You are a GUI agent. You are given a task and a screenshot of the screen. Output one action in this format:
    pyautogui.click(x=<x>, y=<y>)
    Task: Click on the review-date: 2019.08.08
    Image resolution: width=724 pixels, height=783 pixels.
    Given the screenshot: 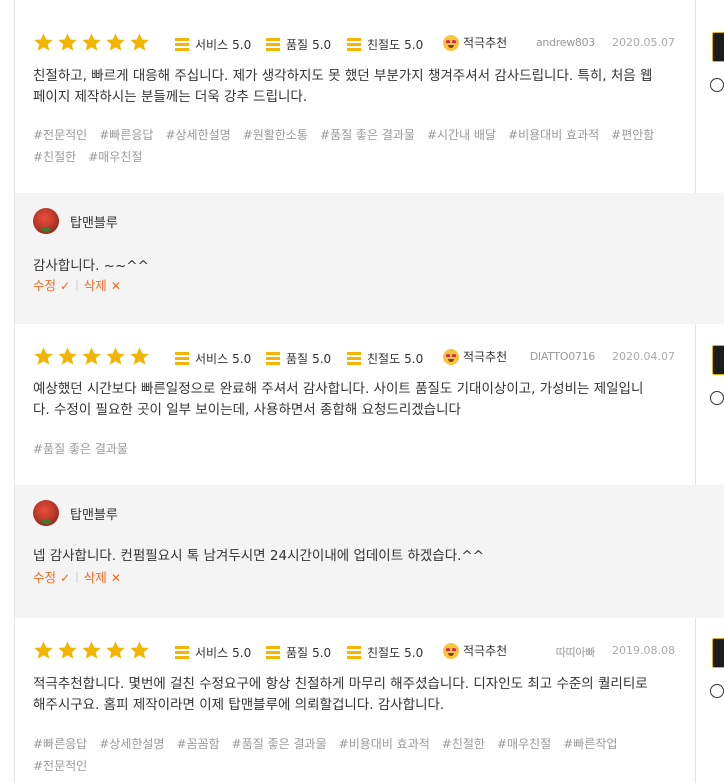 What is the action you would take?
    pyautogui.click(x=643, y=650)
    